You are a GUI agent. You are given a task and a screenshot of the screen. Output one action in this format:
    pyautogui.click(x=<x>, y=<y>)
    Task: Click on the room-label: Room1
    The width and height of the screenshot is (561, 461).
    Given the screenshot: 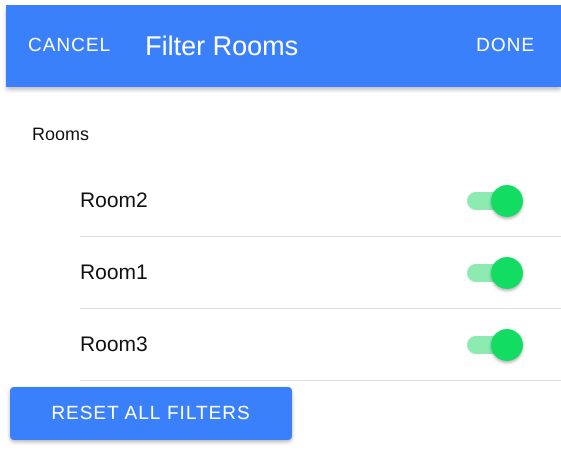 What is the action you would take?
    pyautogui.click(x=114, y=272)
    